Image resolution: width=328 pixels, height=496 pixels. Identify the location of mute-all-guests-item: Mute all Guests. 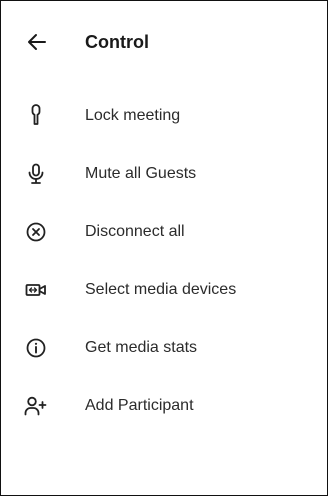
(164, 174).